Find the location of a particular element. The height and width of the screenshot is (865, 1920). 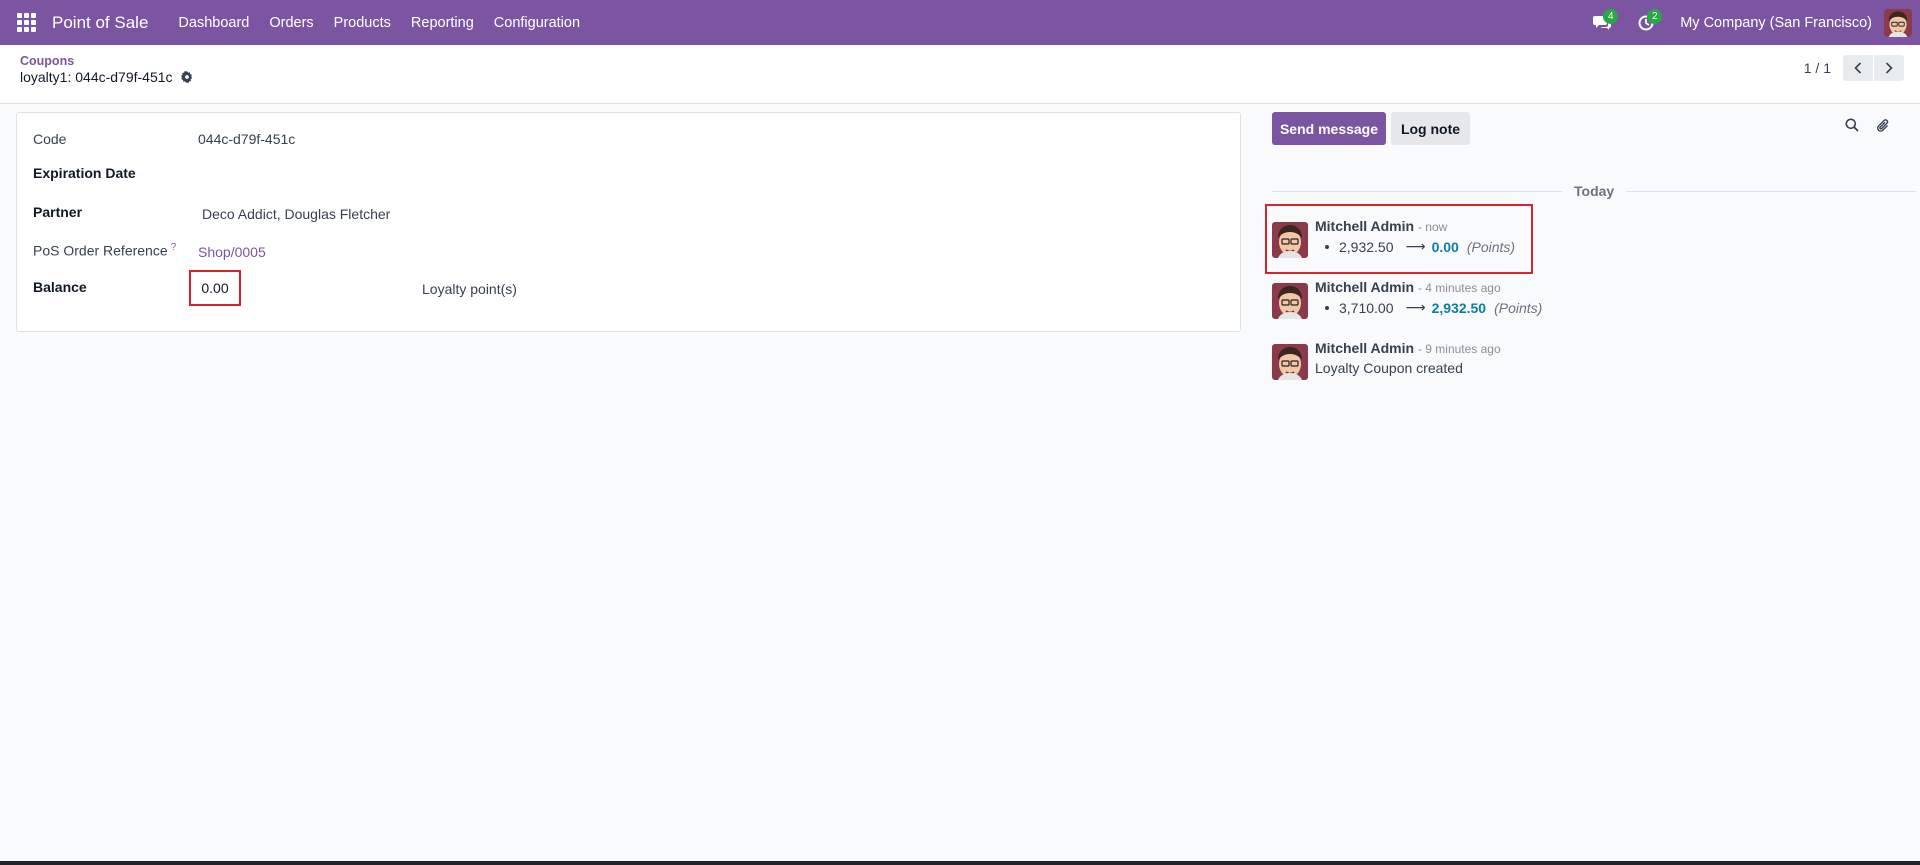

bottom-border is located at coordinates (960, 863).